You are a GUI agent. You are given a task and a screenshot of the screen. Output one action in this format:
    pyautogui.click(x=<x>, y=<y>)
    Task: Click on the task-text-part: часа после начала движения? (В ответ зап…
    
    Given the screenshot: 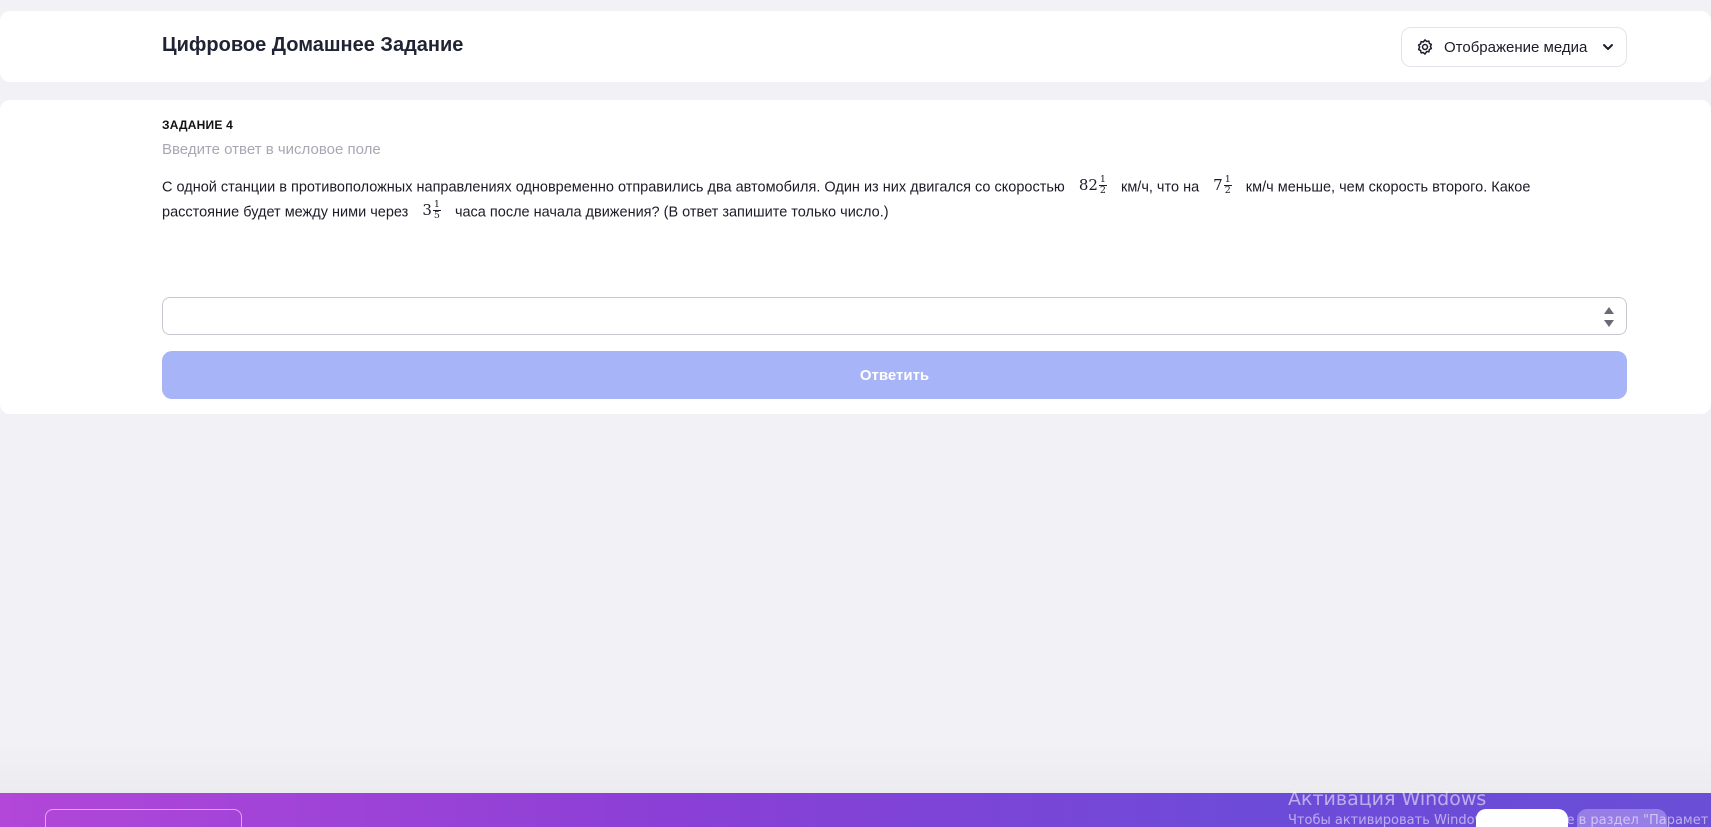 What is the action you would take?
    pyautogui.click(x=671, y=212)
    